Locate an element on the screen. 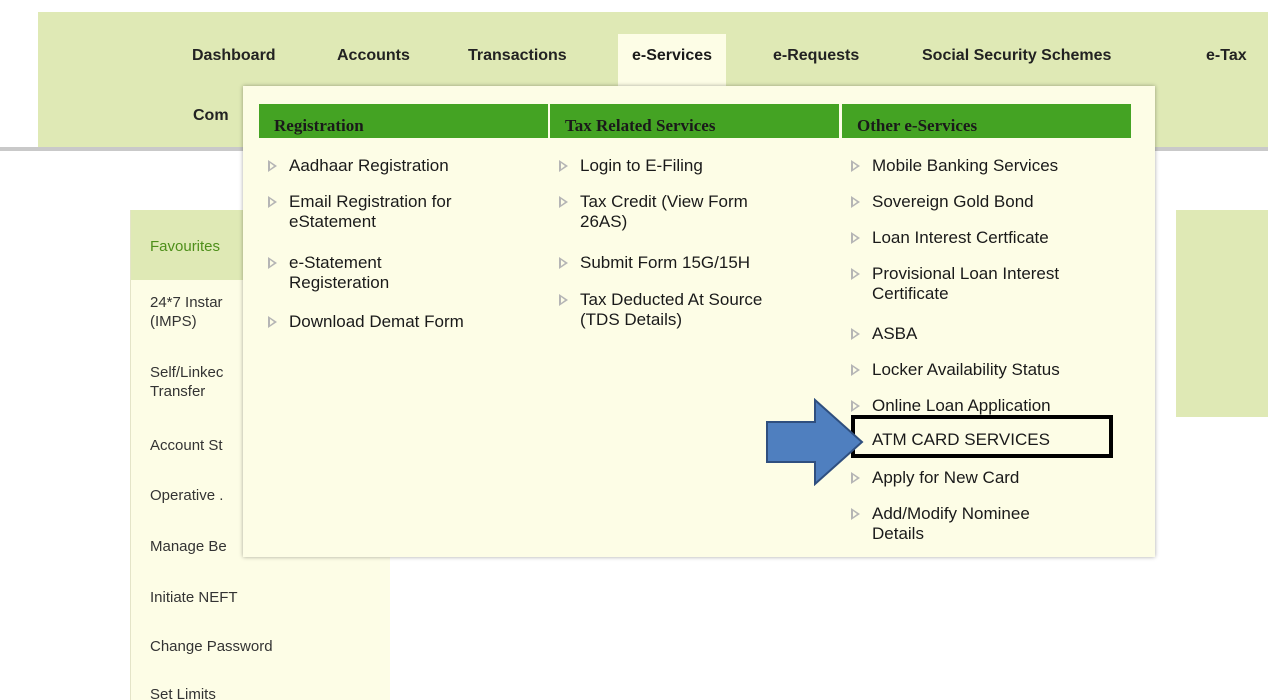 The height and width of the screenshot is (700, 1268). arrow-shape is located at coordinates (815, 442).